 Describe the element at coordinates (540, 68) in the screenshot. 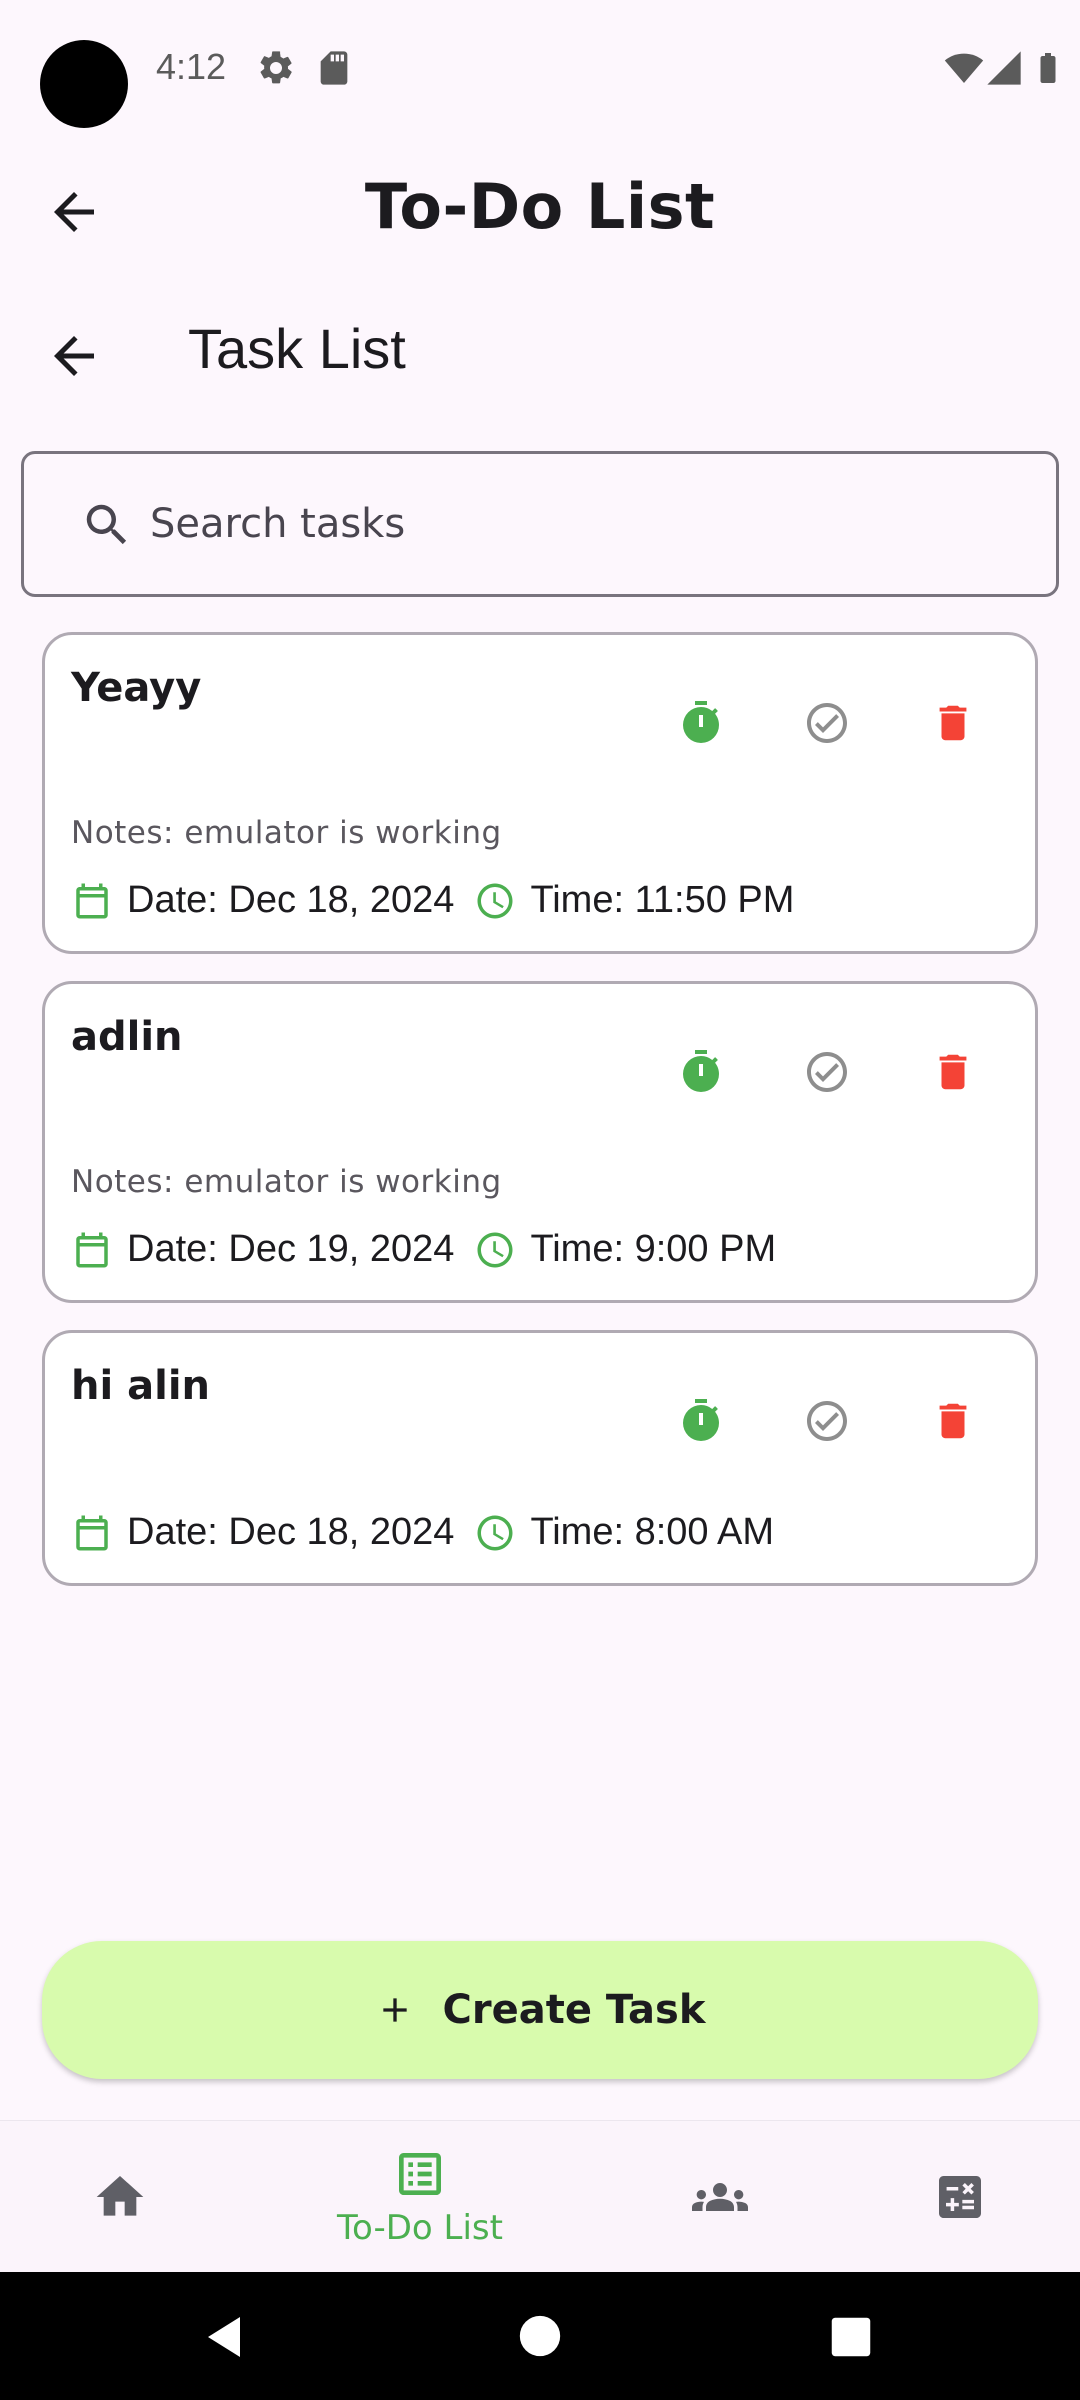

I see `status-bar: 4:12` at that location.